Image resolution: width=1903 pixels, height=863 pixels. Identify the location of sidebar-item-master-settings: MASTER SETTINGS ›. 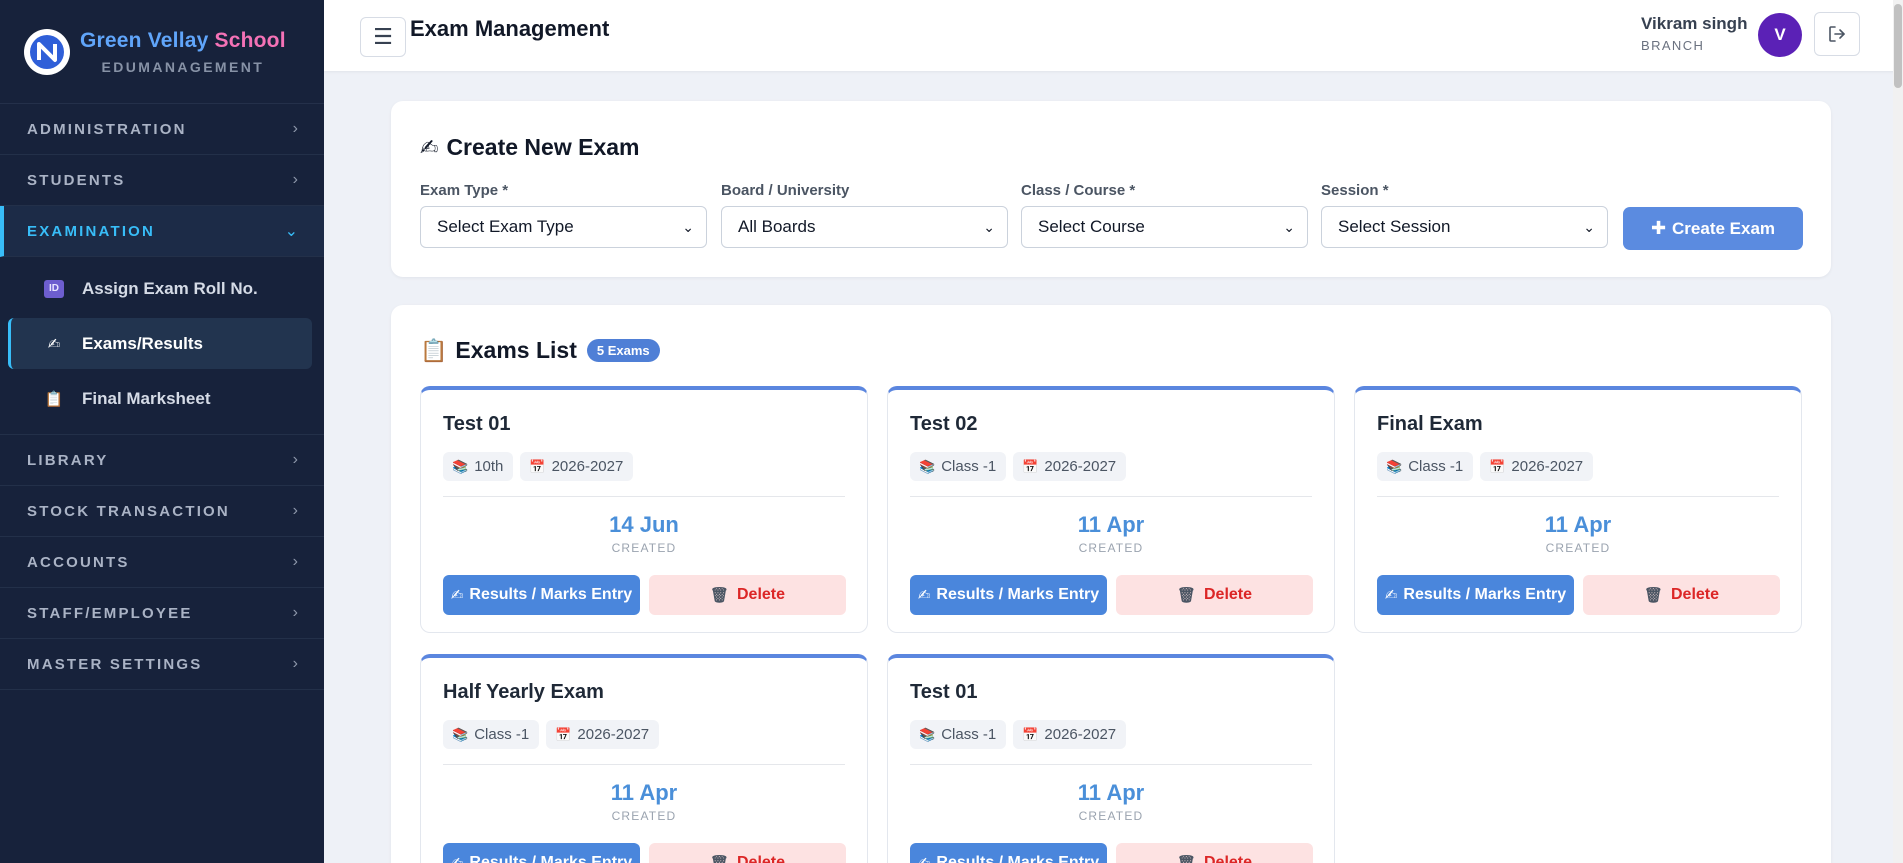
(162, 664).